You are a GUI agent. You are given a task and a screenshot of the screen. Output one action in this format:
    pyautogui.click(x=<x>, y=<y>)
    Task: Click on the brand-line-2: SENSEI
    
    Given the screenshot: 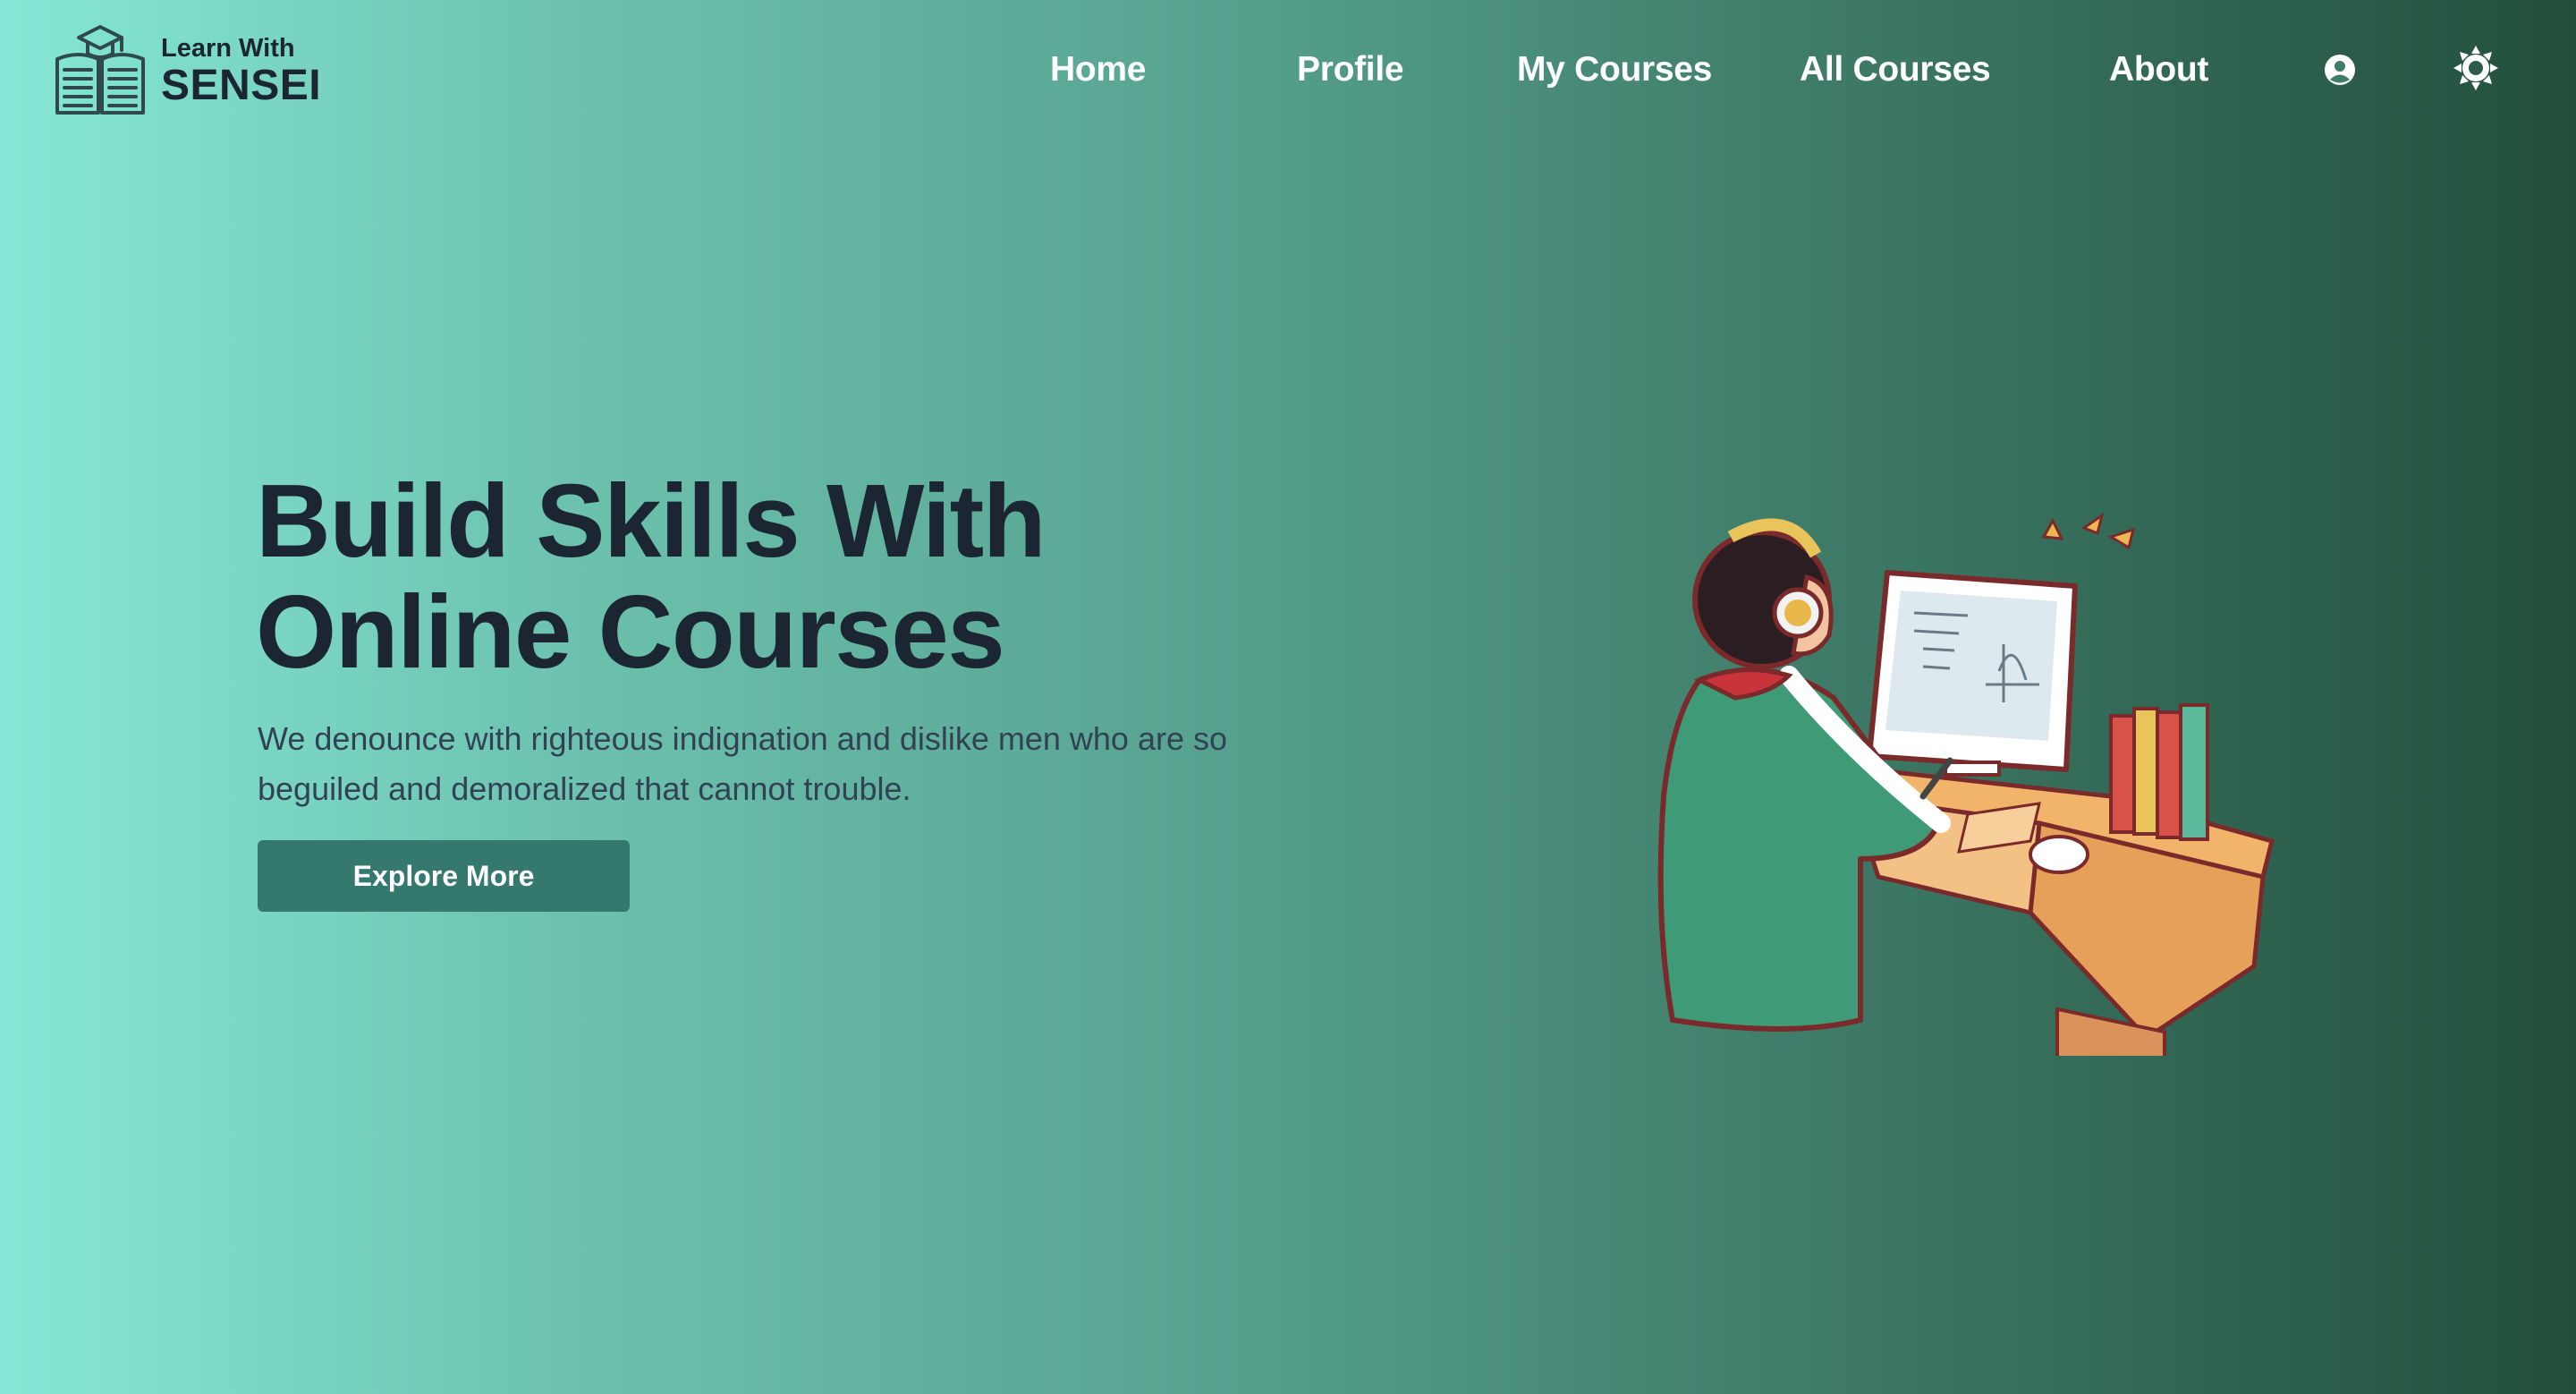 What is the action you would take?
    pyautogui.click(x=241, y=85)
    